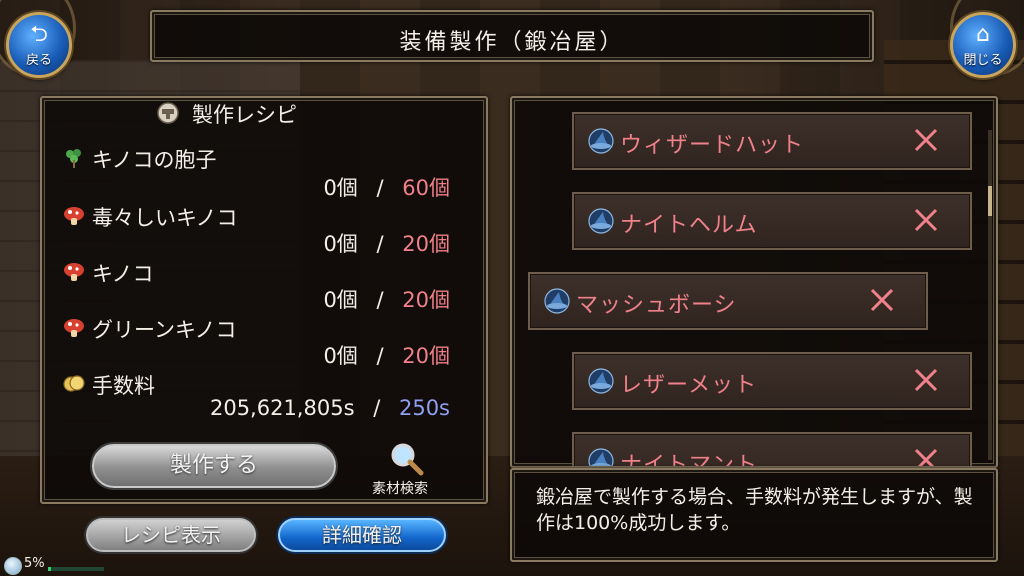 The height and width of the screenshot is (576, 1024). I want to click on coin-icon, so click(74, 383).